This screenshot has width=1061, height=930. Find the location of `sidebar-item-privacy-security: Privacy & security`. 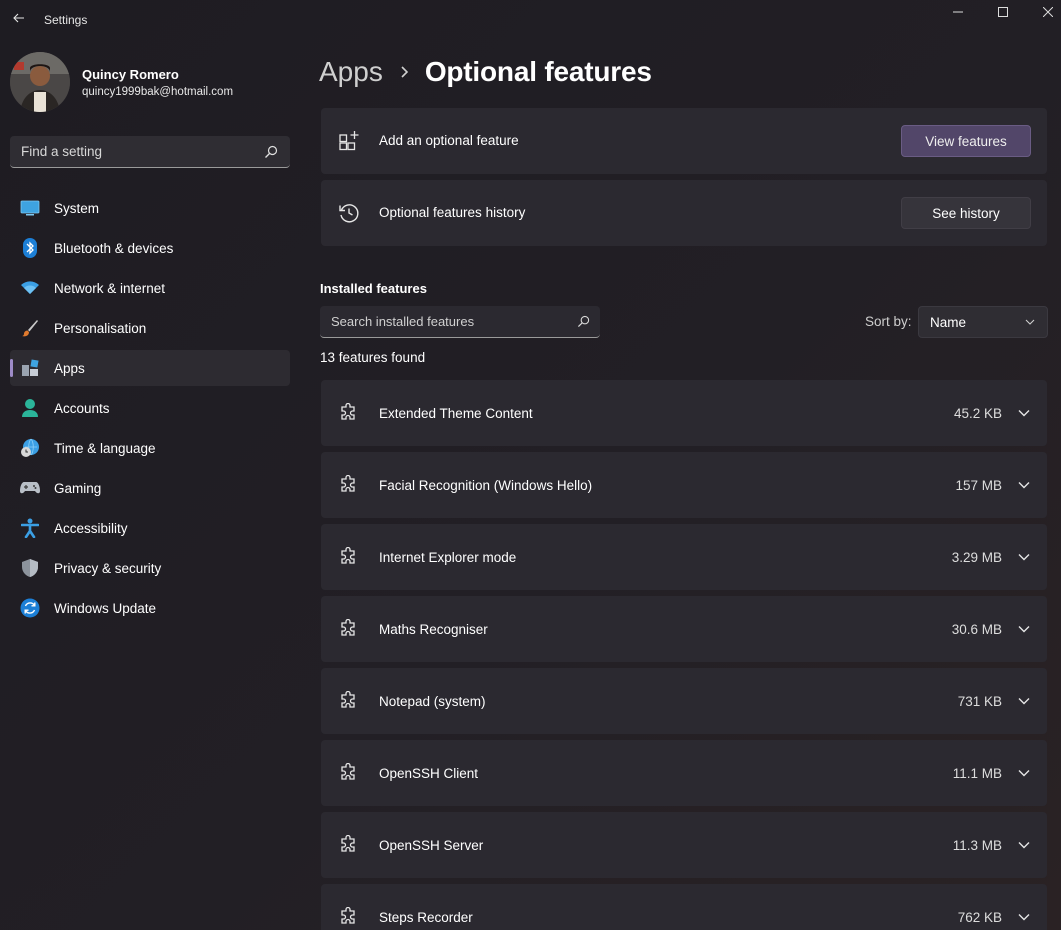

sidebar-item-privacy-security: Privacy & security is located at coordinates (150, 568).